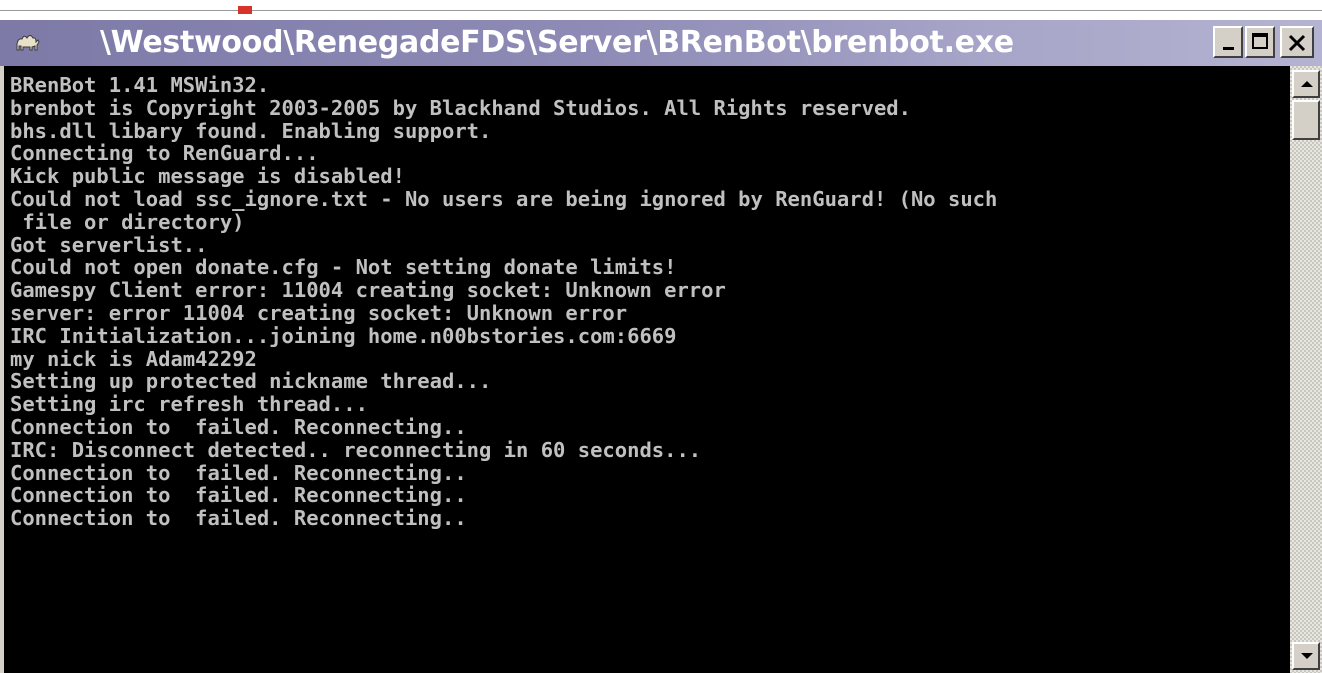 Image resolution: width=1322 pixels, height=673 pixels. I want to click on background-red-mark, so click(245, 10).